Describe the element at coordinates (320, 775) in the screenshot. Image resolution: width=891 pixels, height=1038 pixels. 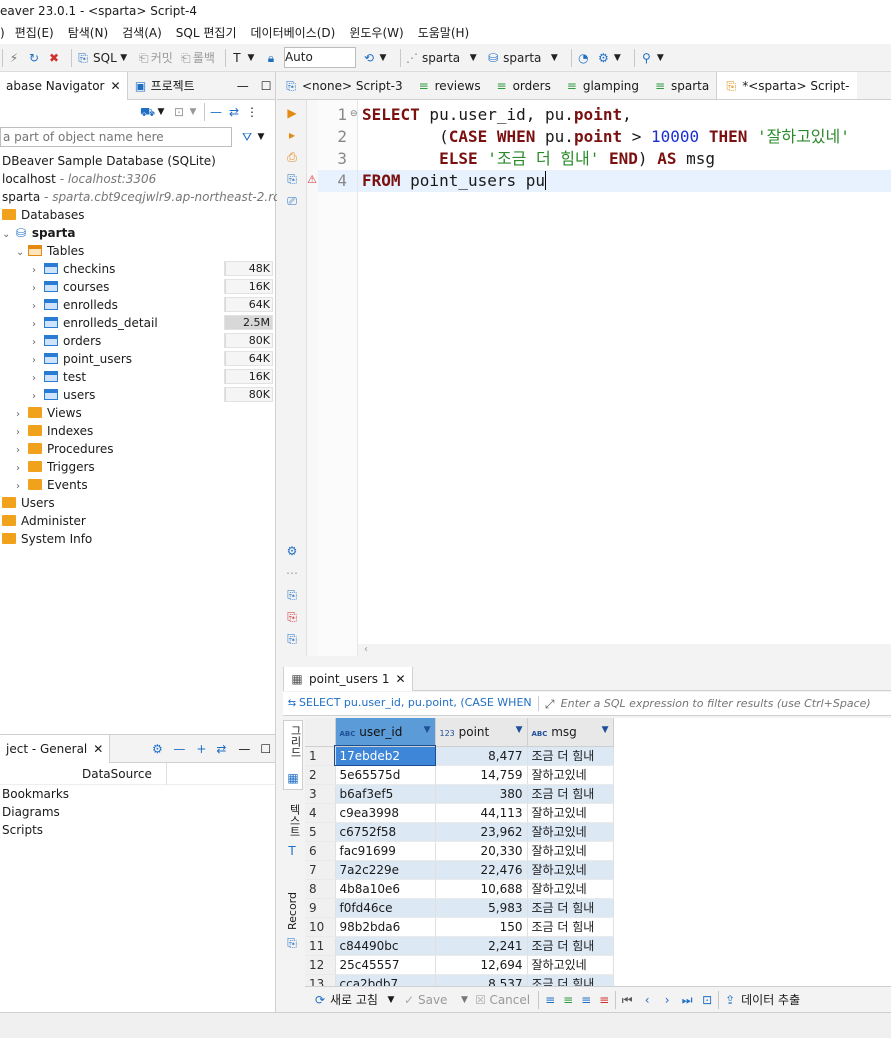
I see `row-number-cell: 2` at that location.